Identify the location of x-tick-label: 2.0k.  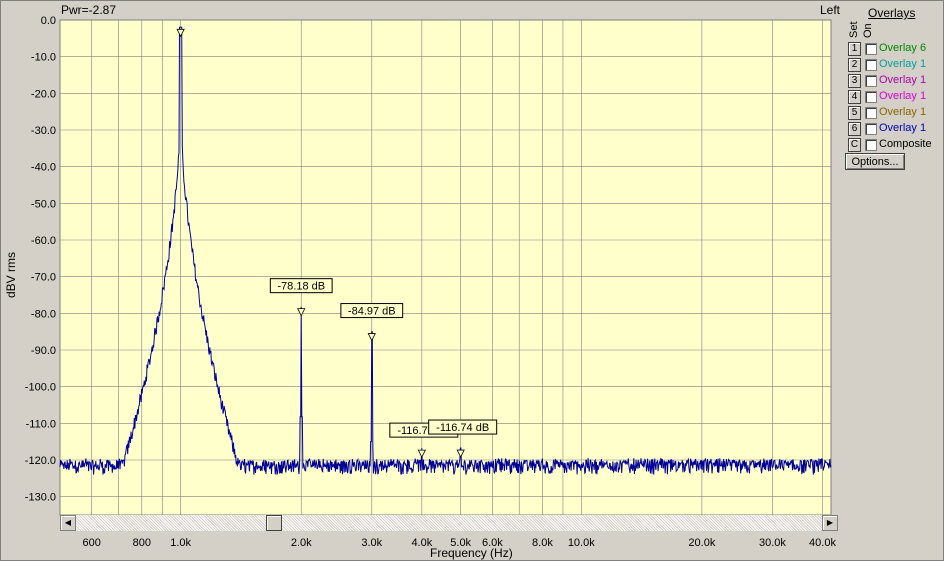
(301, 543).